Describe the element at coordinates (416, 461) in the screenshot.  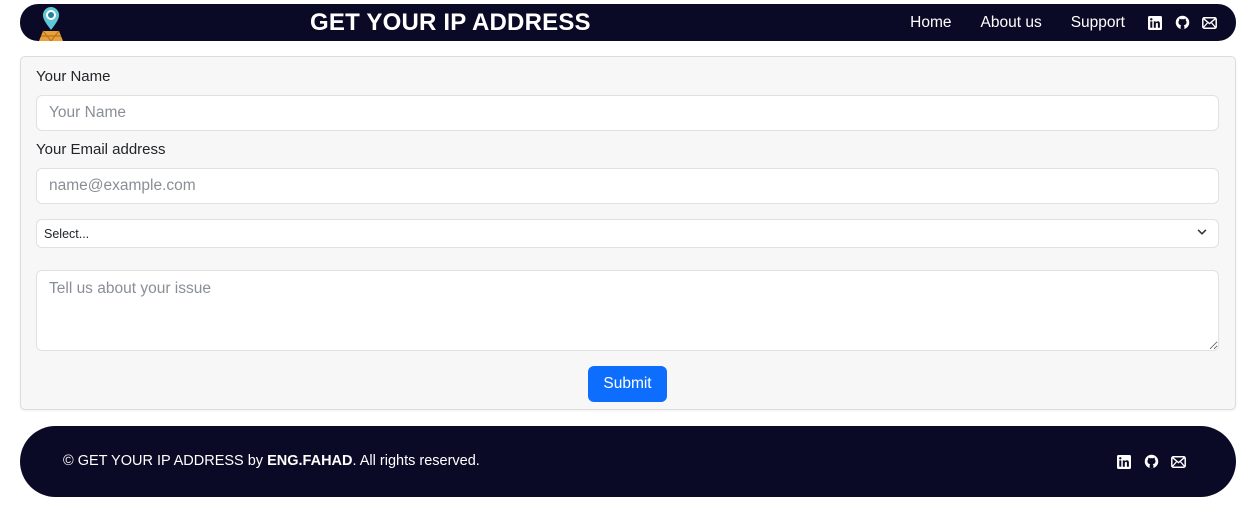
I see `footer-copyright-suffix: . All rights reserved.` at that location.